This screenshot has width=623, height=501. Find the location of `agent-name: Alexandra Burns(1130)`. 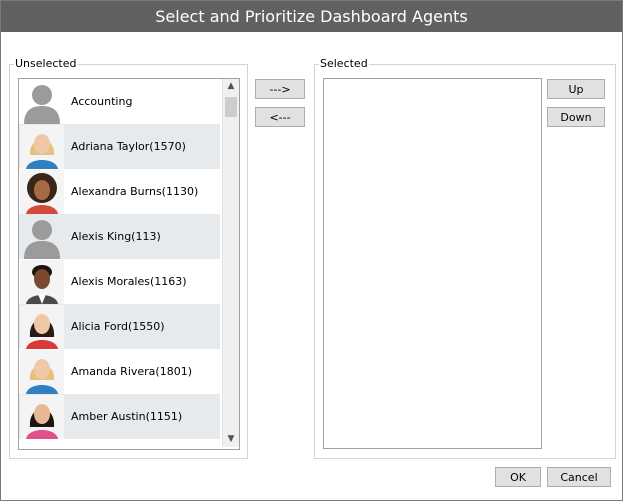

agent-name: Alexandra Burns(1130) is located at coordinates (135, 191).